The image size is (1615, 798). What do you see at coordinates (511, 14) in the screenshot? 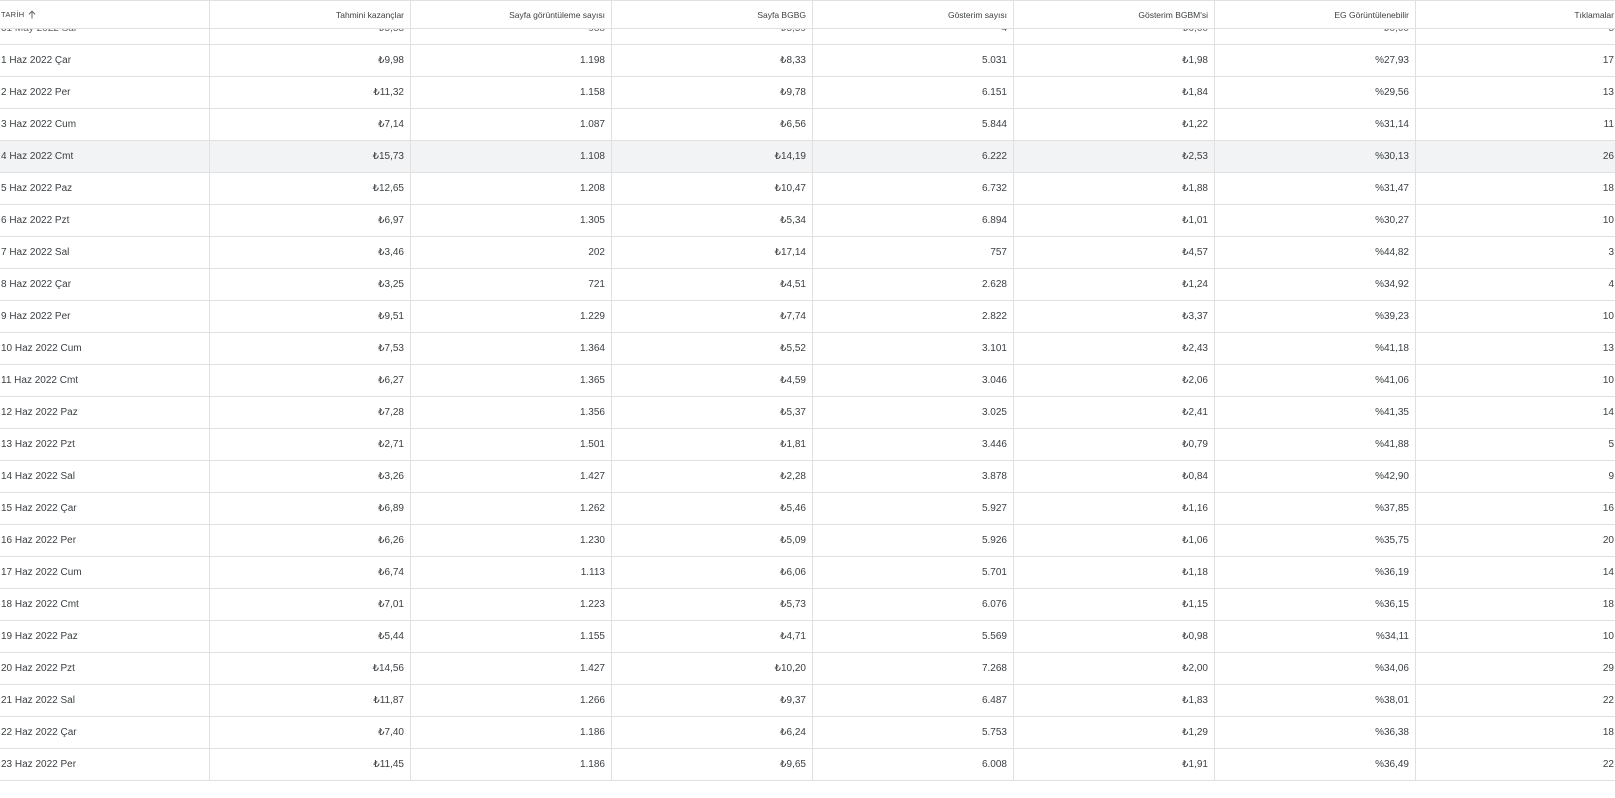
I see `column-header-page-views: Sayfa görüntüleme sayısı` at bounding box center [511, 14].